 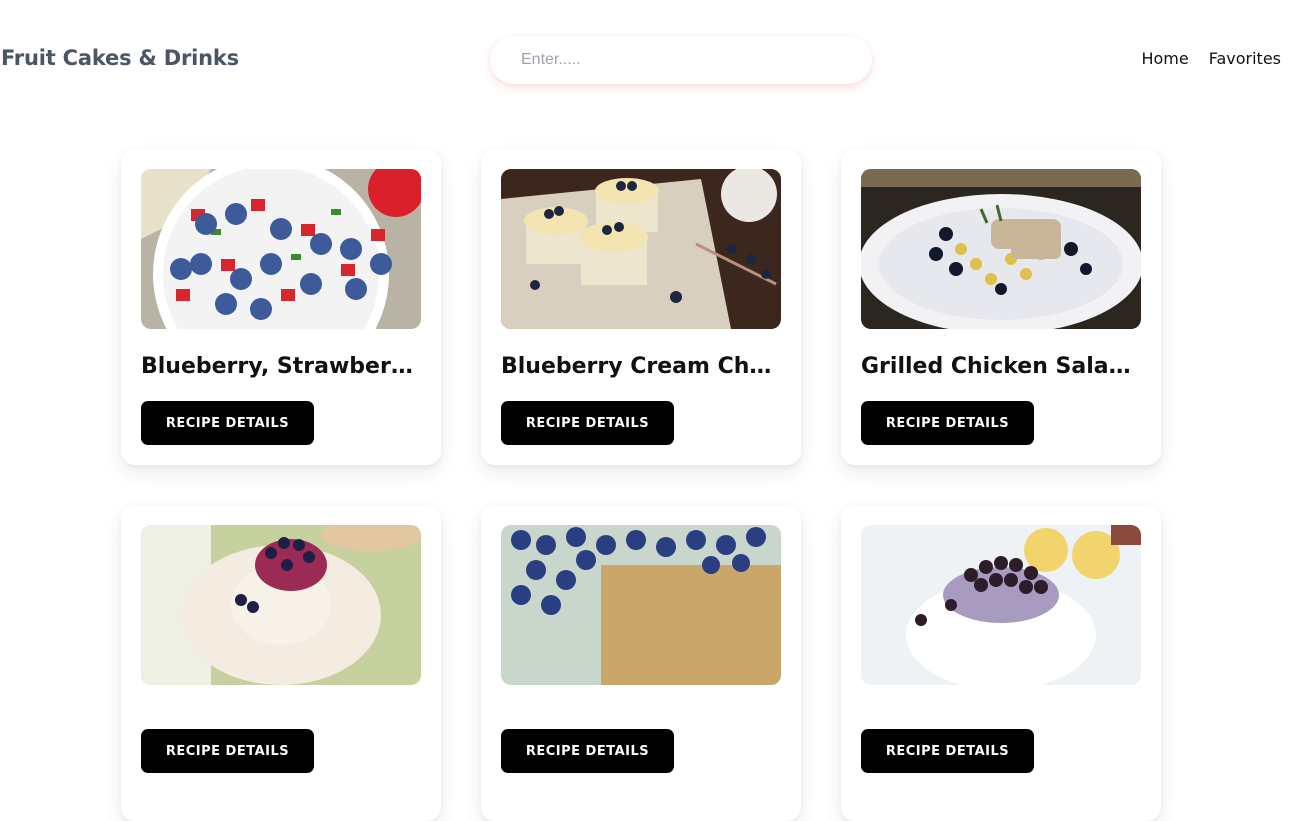 I want to click on main-nav: Home Favorites, so click(x=1211, y=58).